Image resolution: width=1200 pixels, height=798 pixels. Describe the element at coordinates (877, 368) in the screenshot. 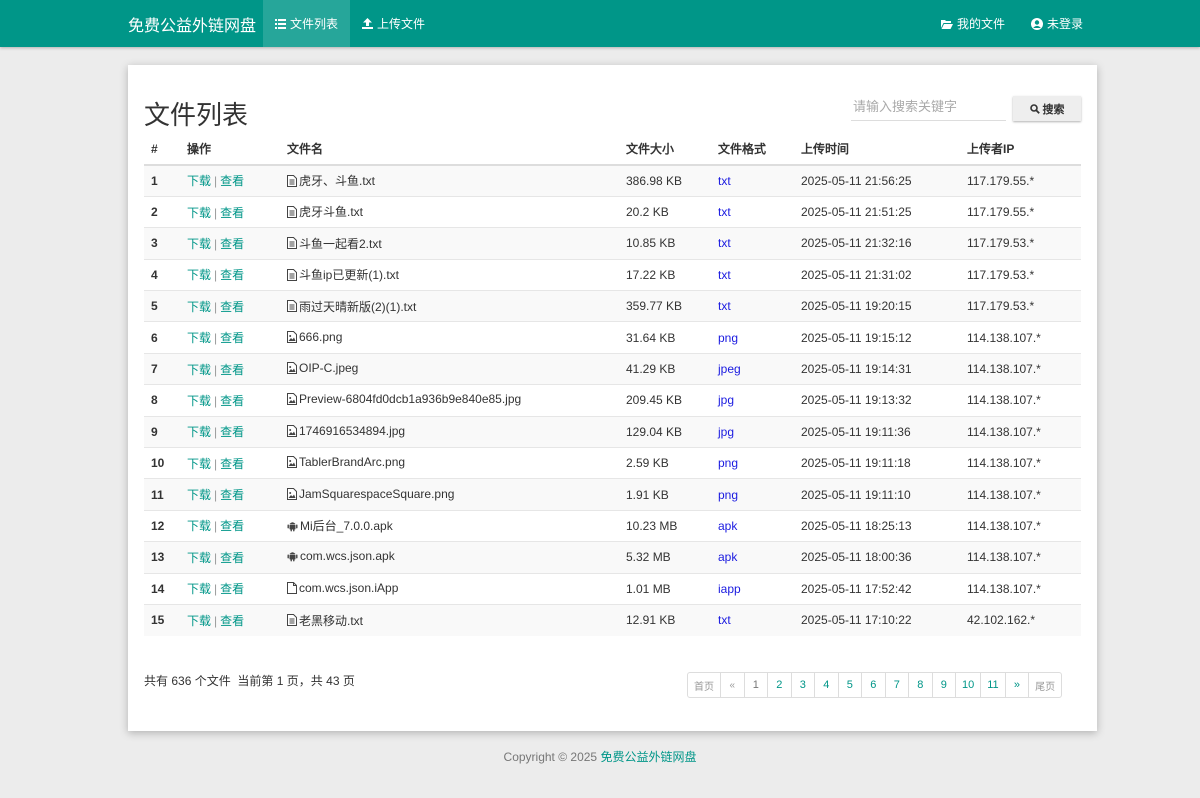

I see `upload-time: 2025-05-11 19:14:31` at that location.